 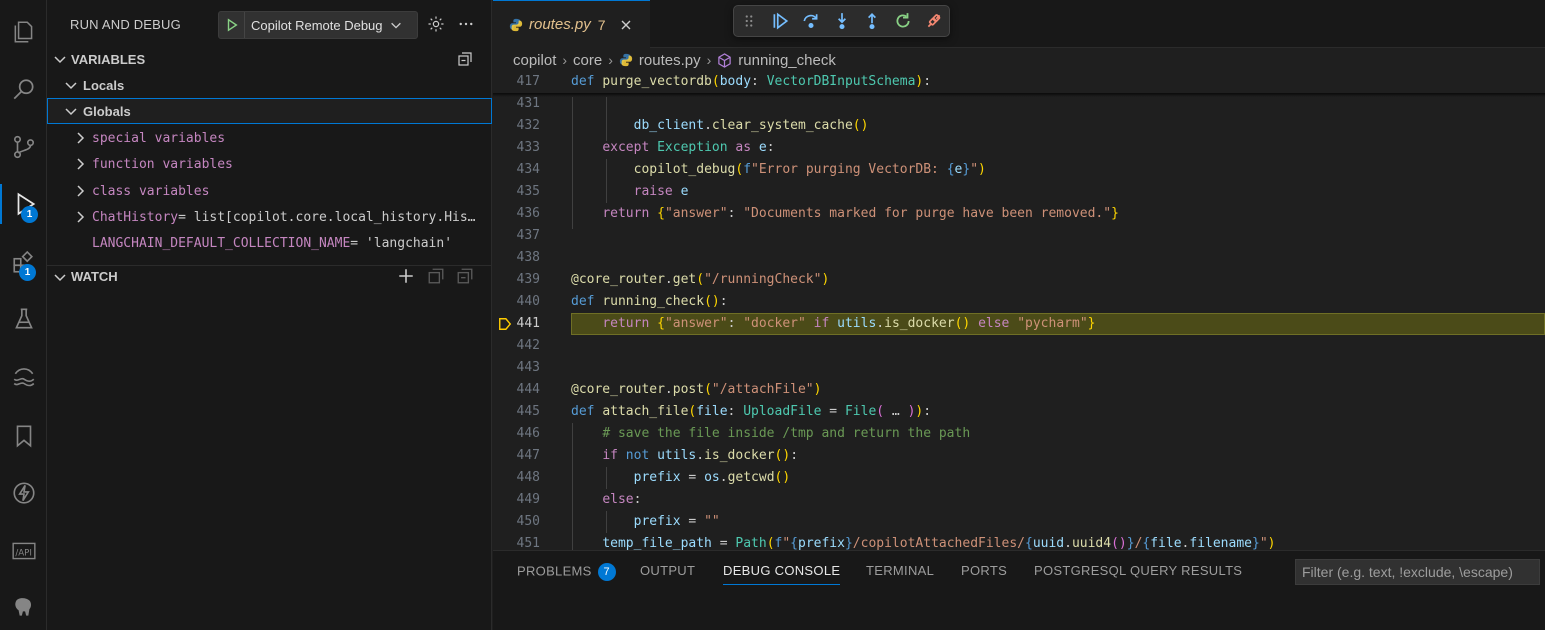 What do you see at coordinates (1019, 456) in the screenshot?
I see `code-line-row: 447 if not utils.is_docker():` at bounding box center [1019, 456].